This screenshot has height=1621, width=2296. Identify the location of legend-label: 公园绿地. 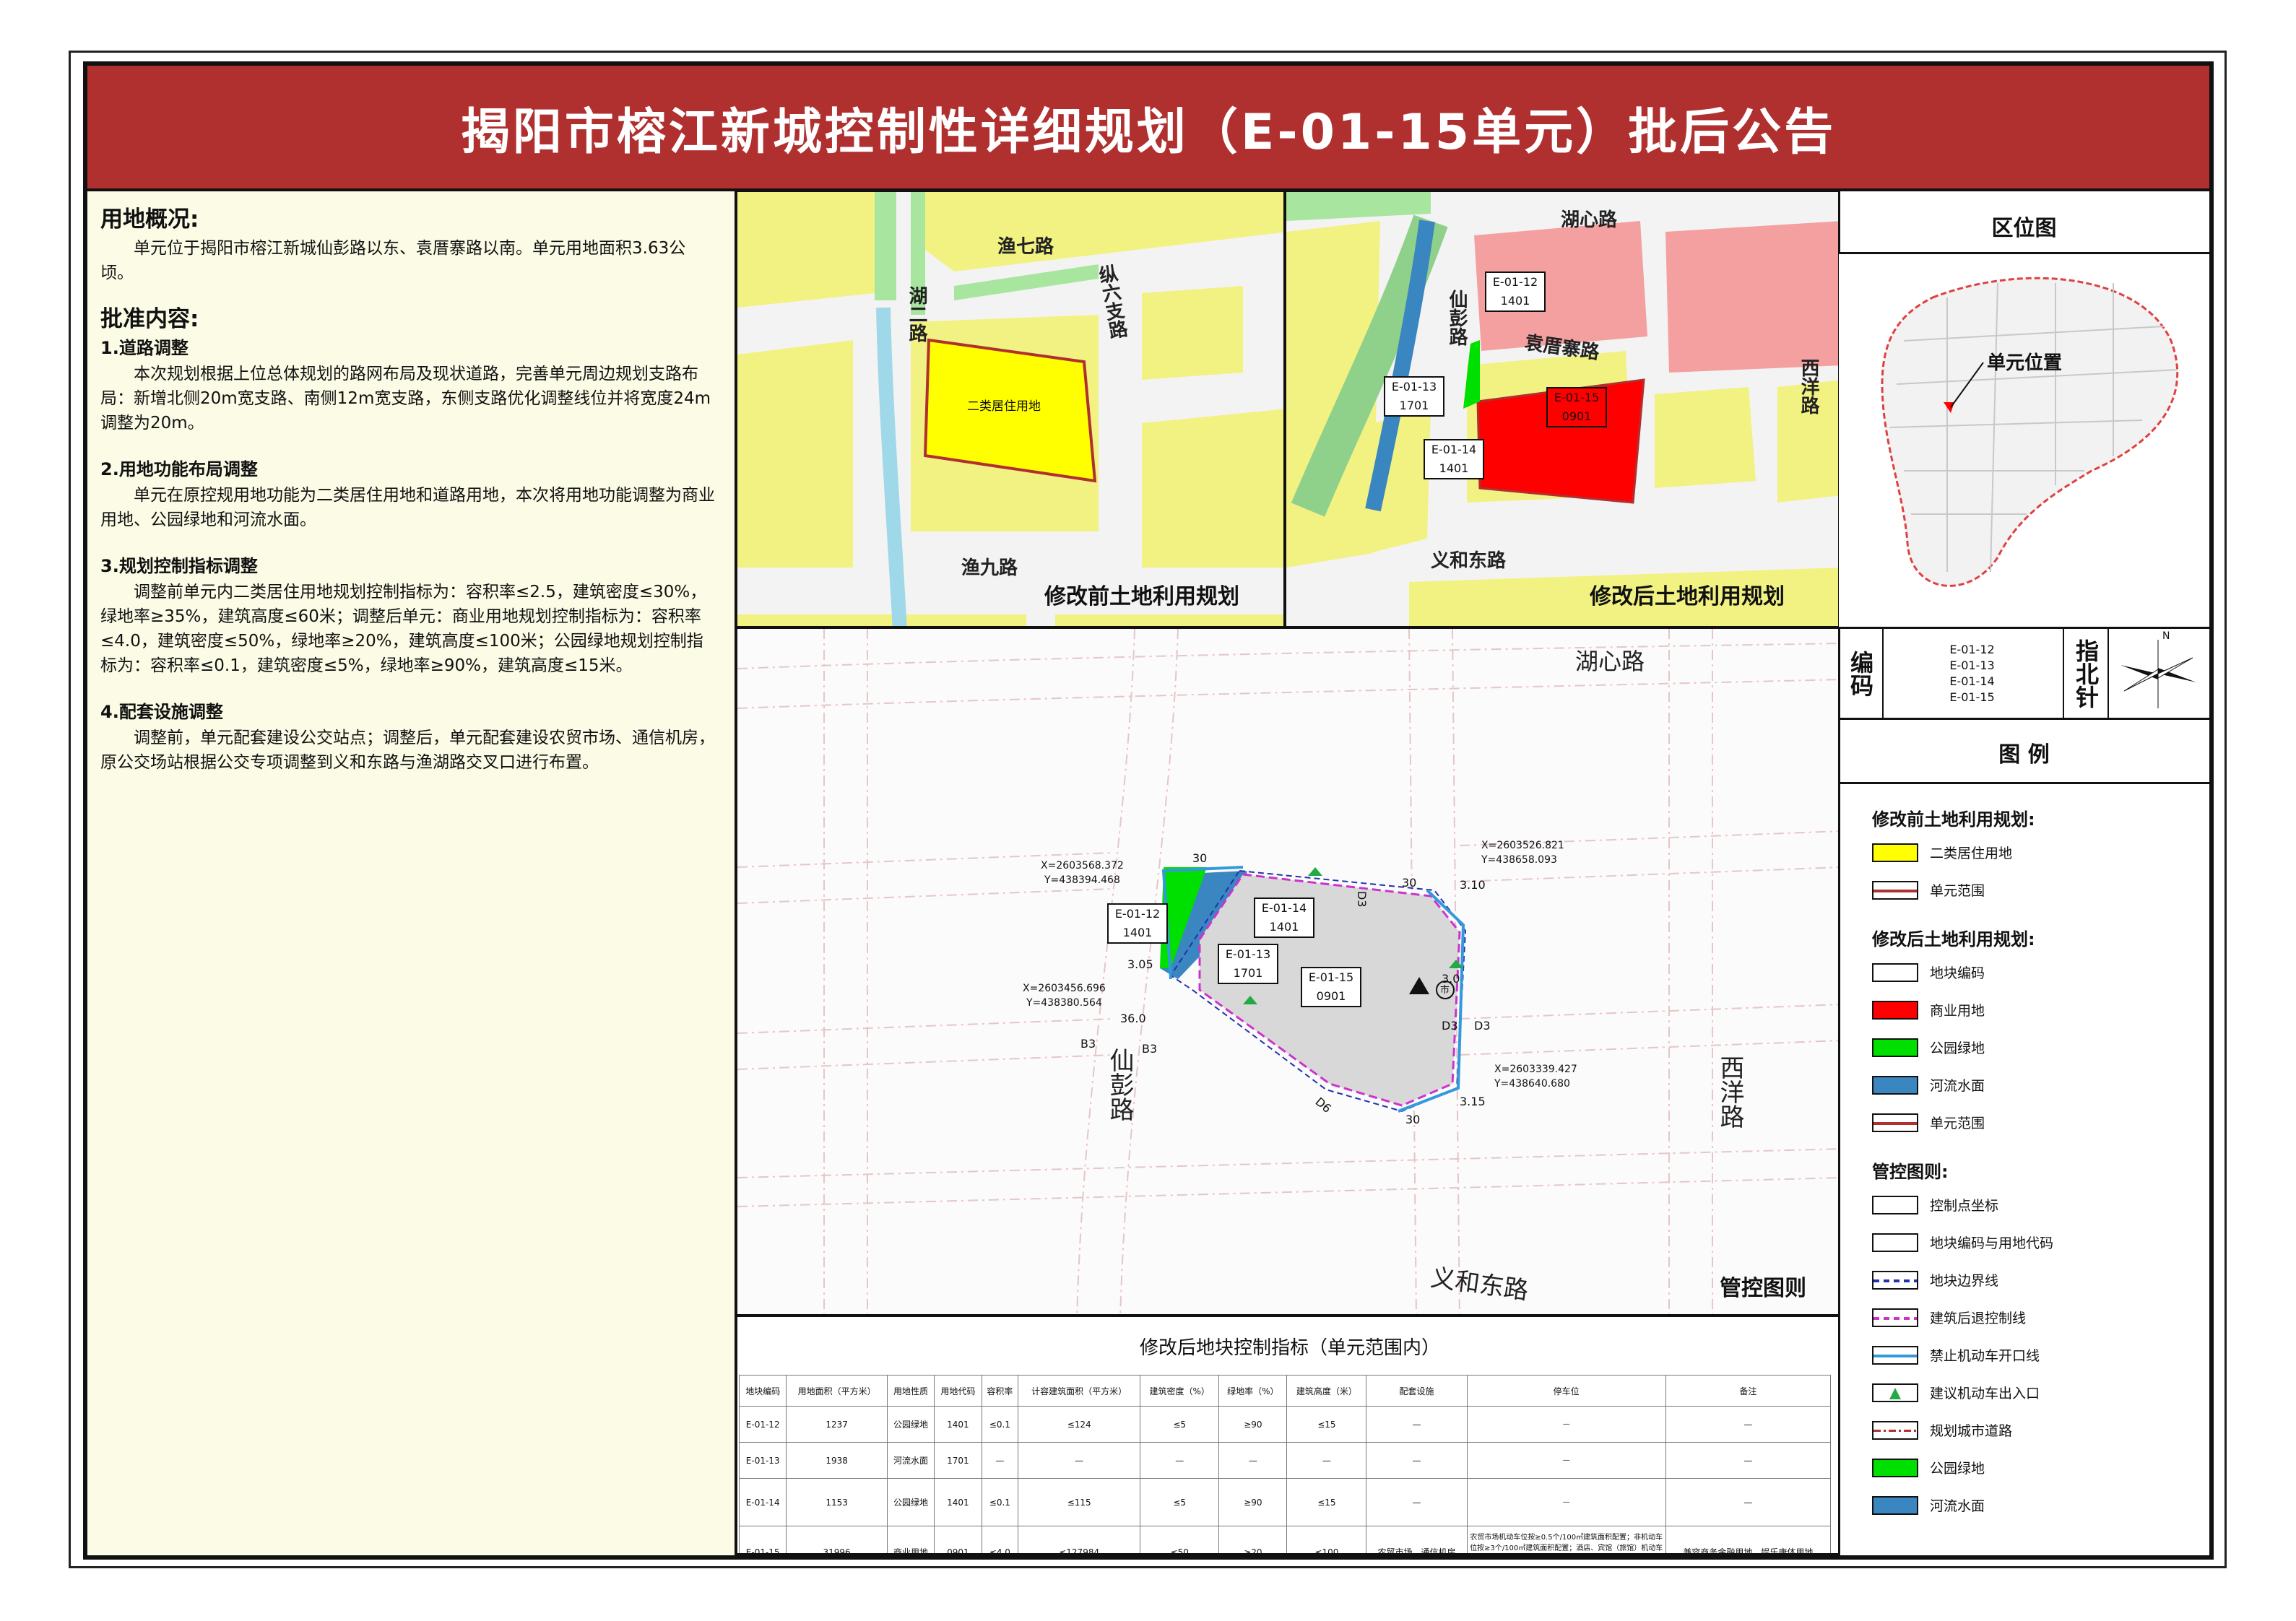
(1957, 1048).